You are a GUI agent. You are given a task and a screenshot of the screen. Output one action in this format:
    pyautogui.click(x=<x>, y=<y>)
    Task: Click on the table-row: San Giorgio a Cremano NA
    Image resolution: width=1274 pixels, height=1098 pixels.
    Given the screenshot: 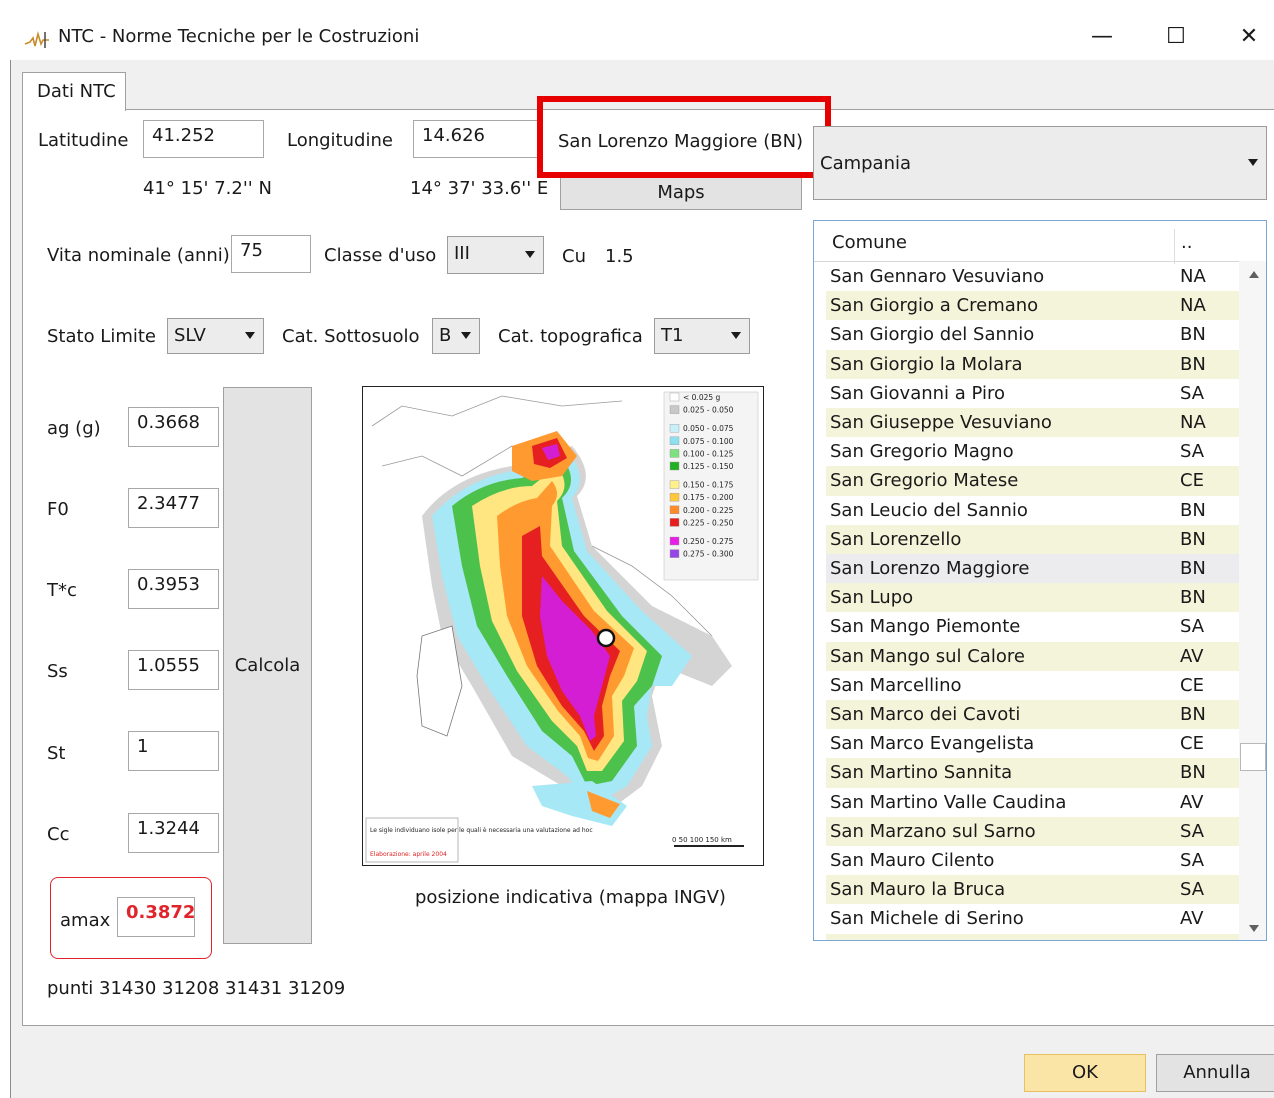 What is the action you would take?
    pyautogui.click(x=1032, y=306)
    